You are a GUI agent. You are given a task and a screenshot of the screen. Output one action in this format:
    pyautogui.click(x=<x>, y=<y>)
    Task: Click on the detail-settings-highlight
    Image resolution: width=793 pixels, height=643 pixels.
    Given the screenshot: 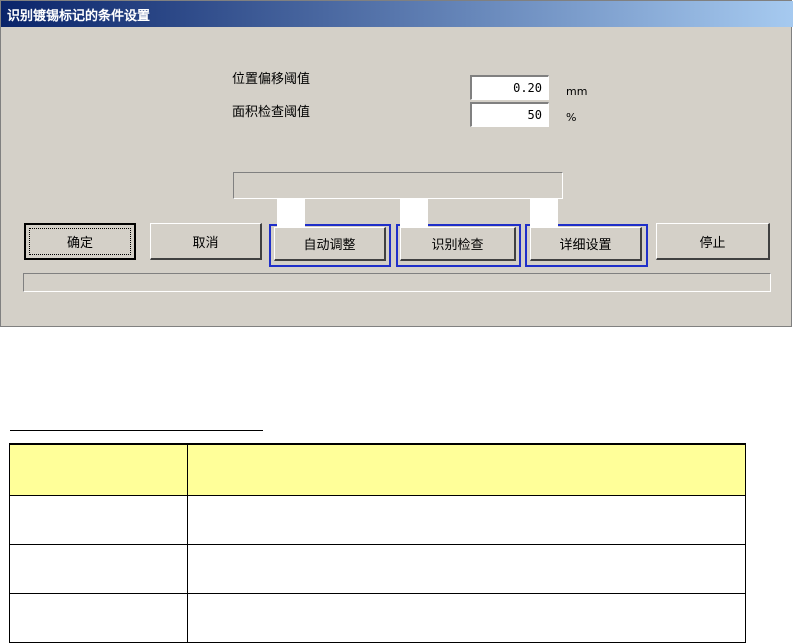 What is the action you would take?
    pyautogui.click(x=586, y=245)
    